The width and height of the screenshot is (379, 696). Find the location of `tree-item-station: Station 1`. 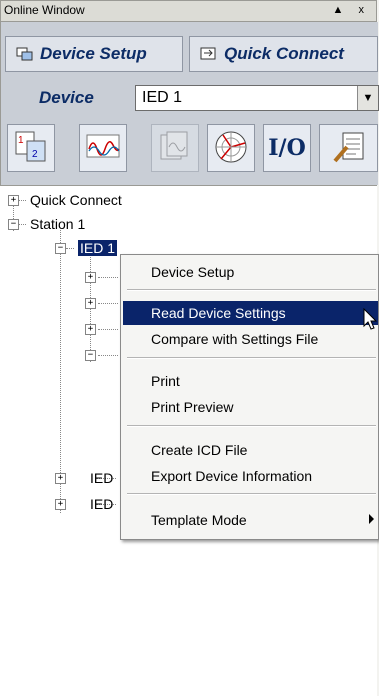

tree-item-station: Station 1 is located at coordinates (57, 224).